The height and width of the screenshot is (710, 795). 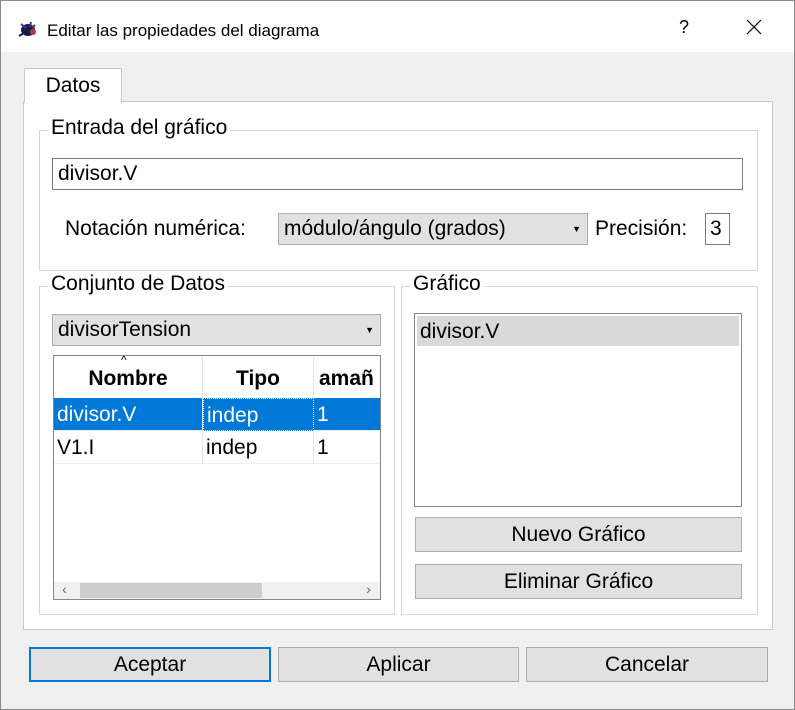 I want to click on delete-graph-button: Eliminar Gráfico, so click(x=578, y=581).